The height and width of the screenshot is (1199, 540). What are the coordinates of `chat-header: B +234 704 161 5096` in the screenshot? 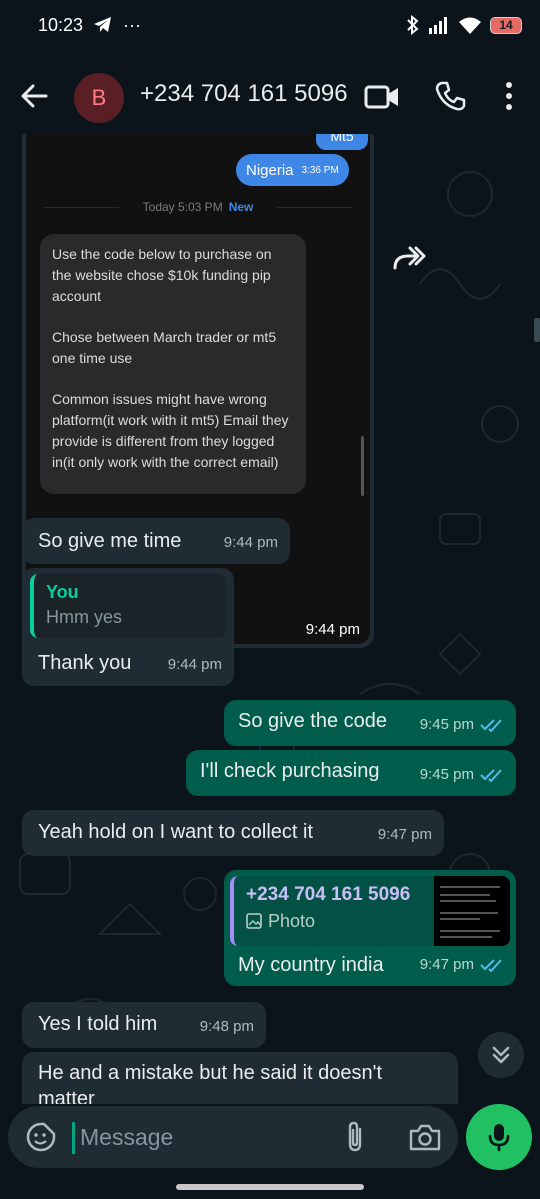 It's located at (270, 95).